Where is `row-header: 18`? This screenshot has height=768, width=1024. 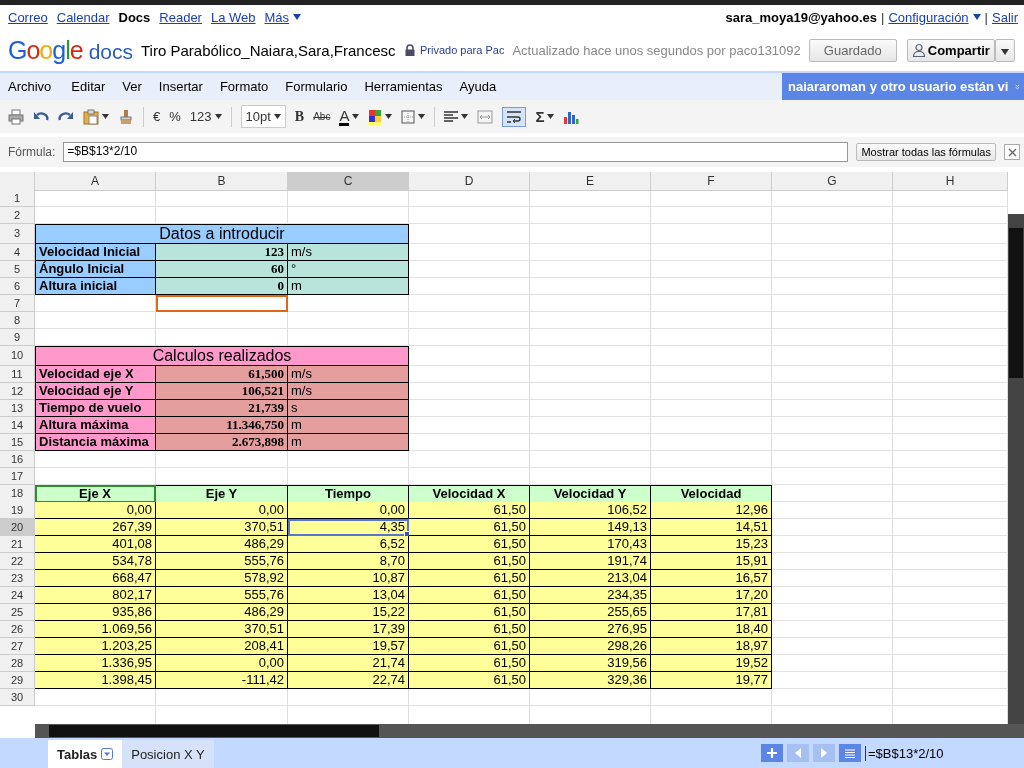
row-header: 18 is located at coordinates (17, 494).